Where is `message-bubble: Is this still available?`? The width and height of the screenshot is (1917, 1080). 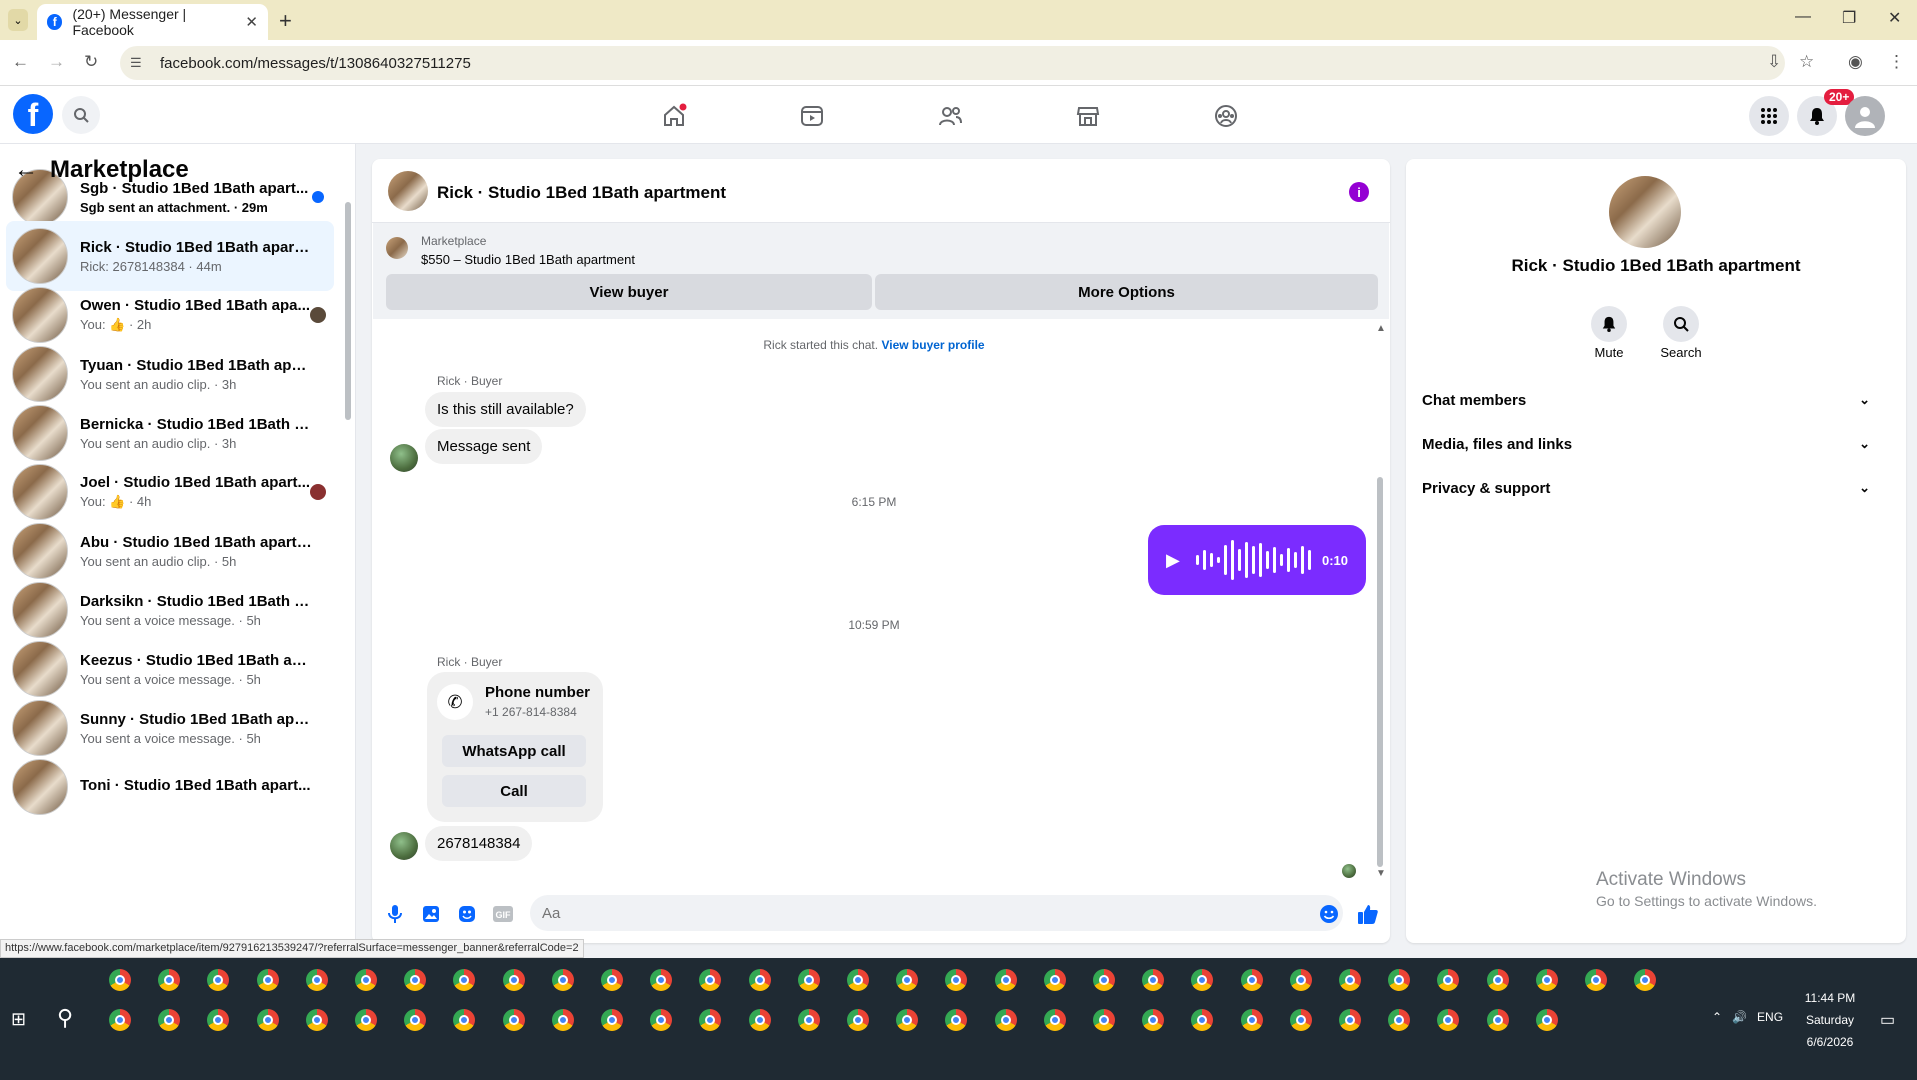 message-bubble: Is this still available? is located at coordinates (505, 409).